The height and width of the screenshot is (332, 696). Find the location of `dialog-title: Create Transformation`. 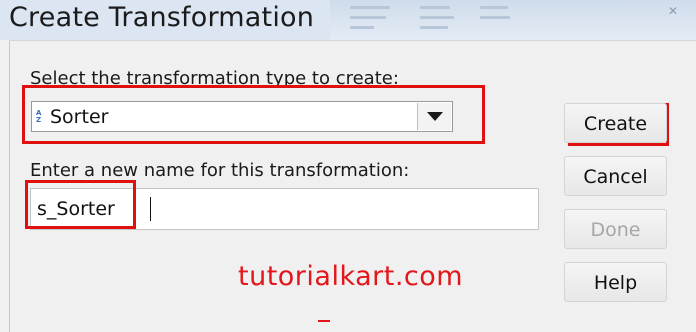

dialog-title: Create Transformation is located at coordinates (162, 17).